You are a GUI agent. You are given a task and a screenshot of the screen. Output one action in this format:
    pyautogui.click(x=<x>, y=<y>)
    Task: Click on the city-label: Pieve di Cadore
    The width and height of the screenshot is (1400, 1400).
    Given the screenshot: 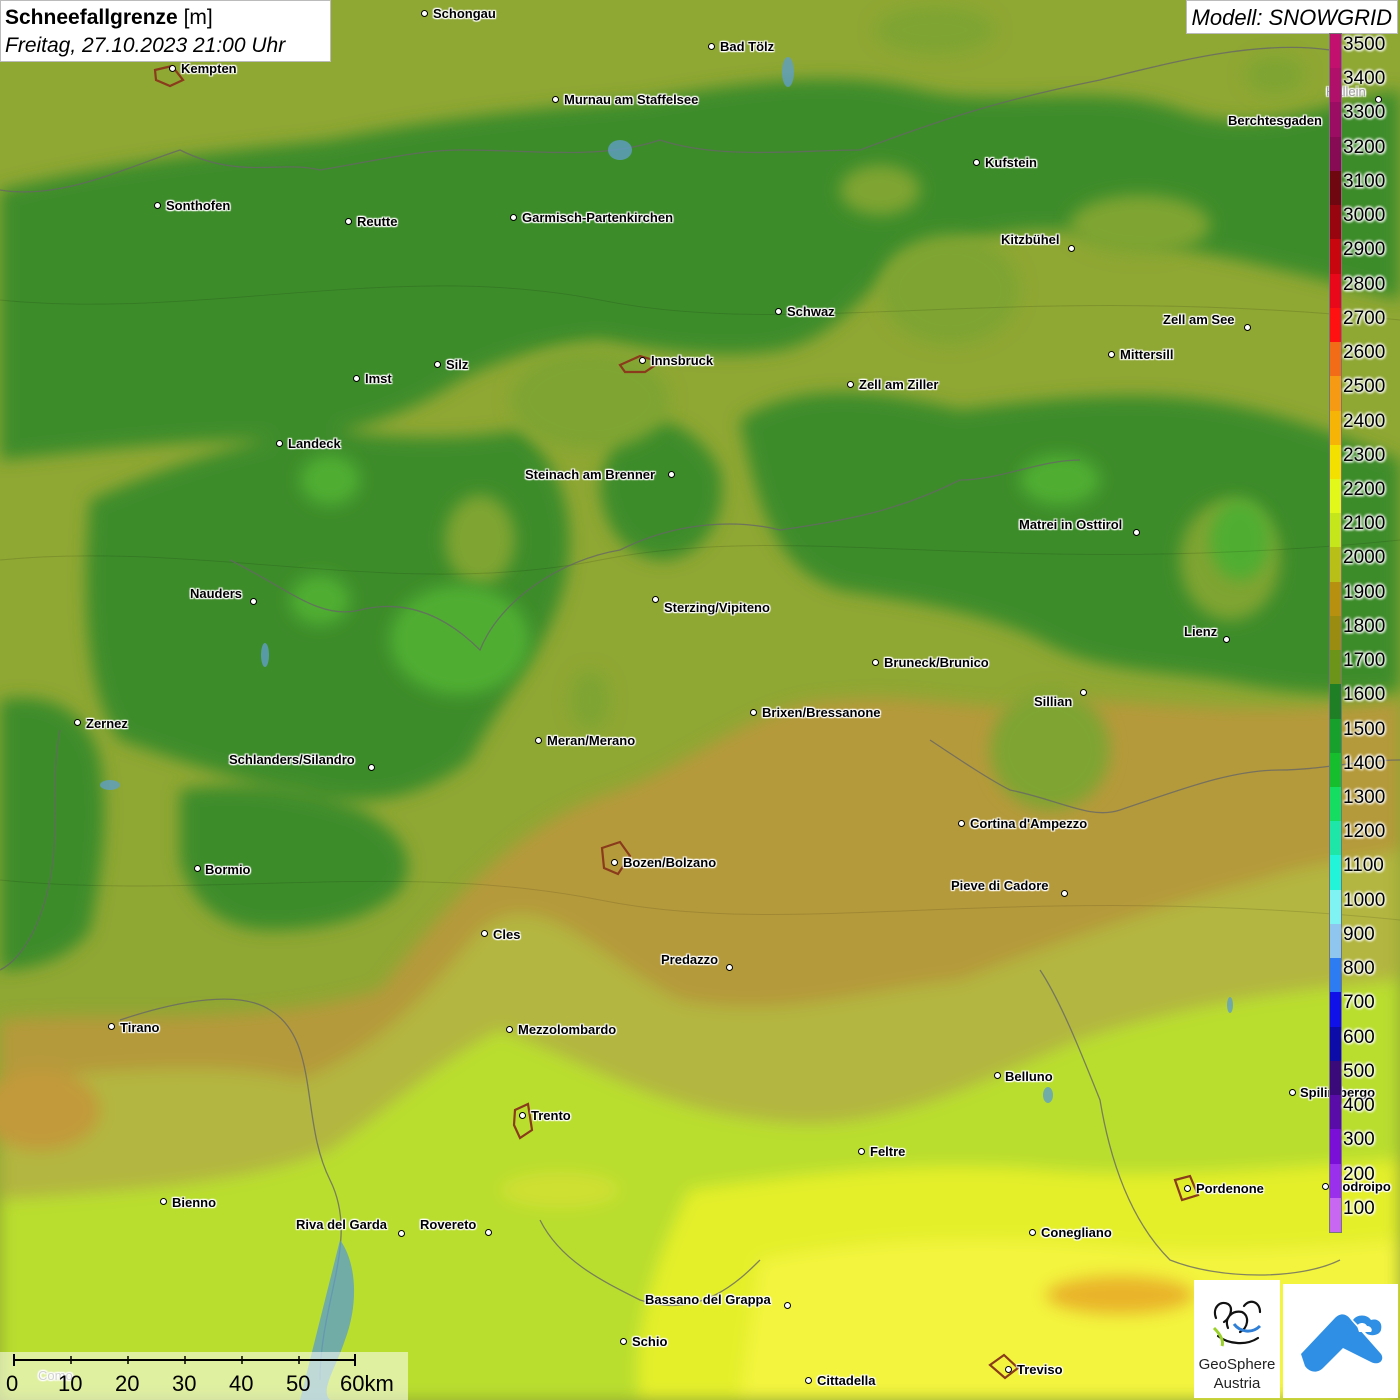 What is the action you would take?
    pyautogui.click(x=1000, y=885)
    